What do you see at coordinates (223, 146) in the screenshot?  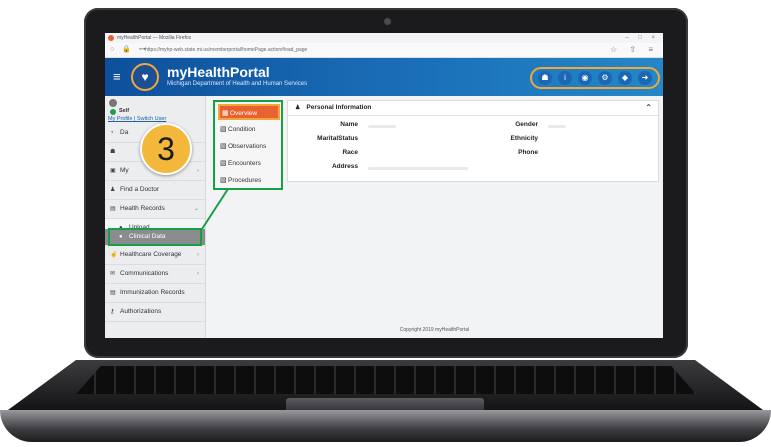 I see `observations-icon: ▧` at bounding box center [223, 146].